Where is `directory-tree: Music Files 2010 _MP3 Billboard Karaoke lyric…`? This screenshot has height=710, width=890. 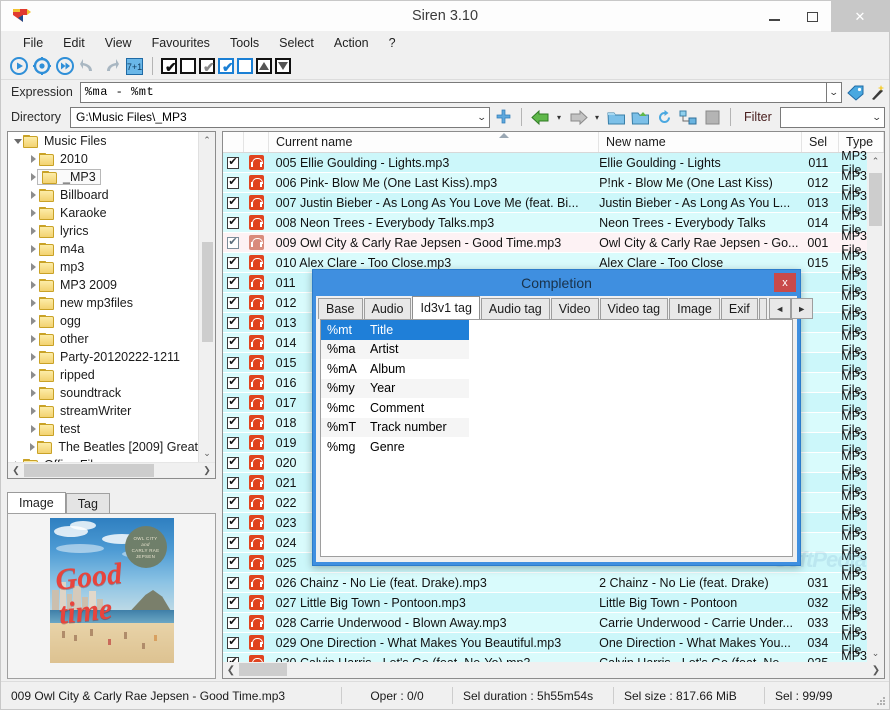
directory-tree: Music Files 2010 _MP3 Billboard Karaoke lyric… is located at coordinates (111, 305).